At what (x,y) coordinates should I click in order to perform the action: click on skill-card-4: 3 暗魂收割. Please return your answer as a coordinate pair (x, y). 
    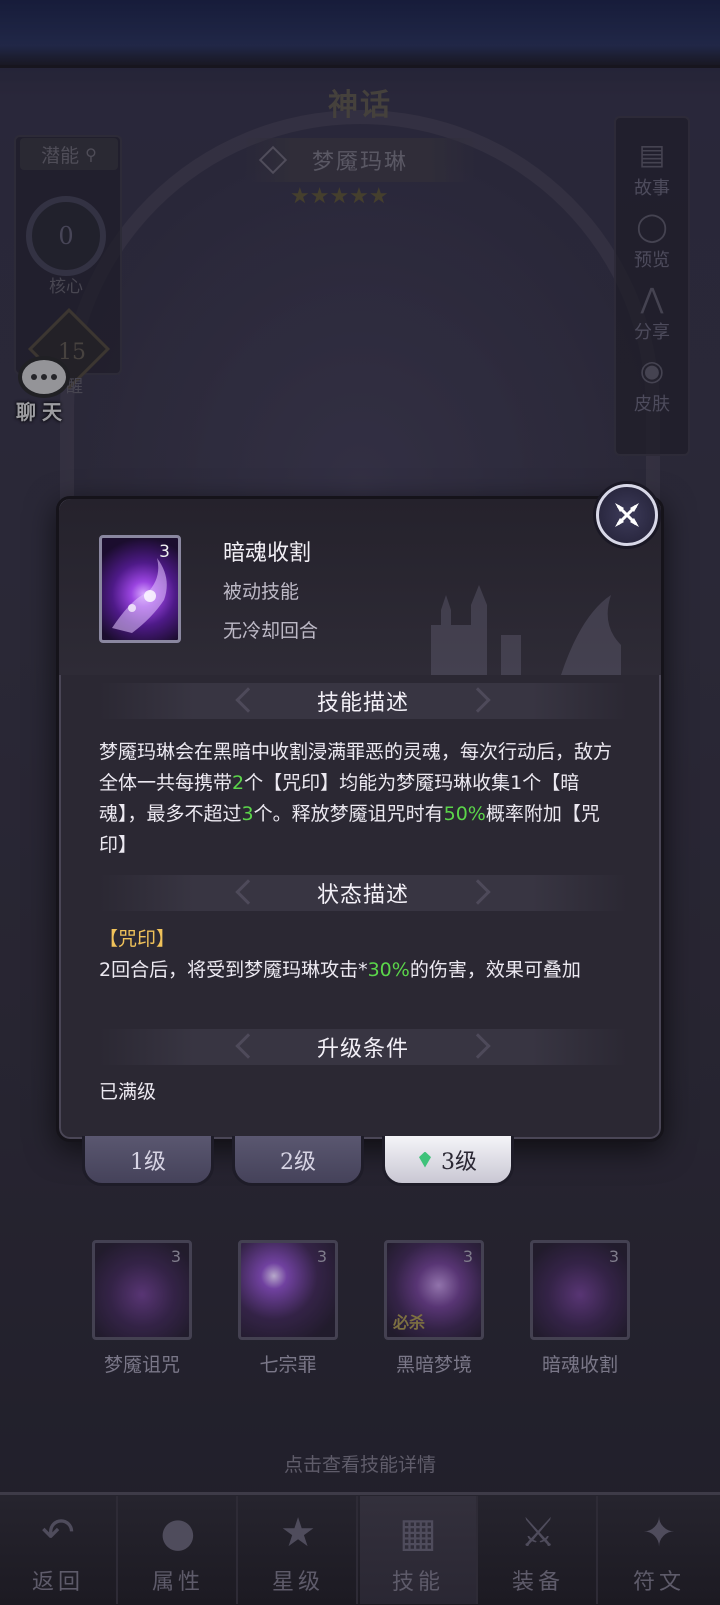
    Looking at the image, I should click on (580, 1308).